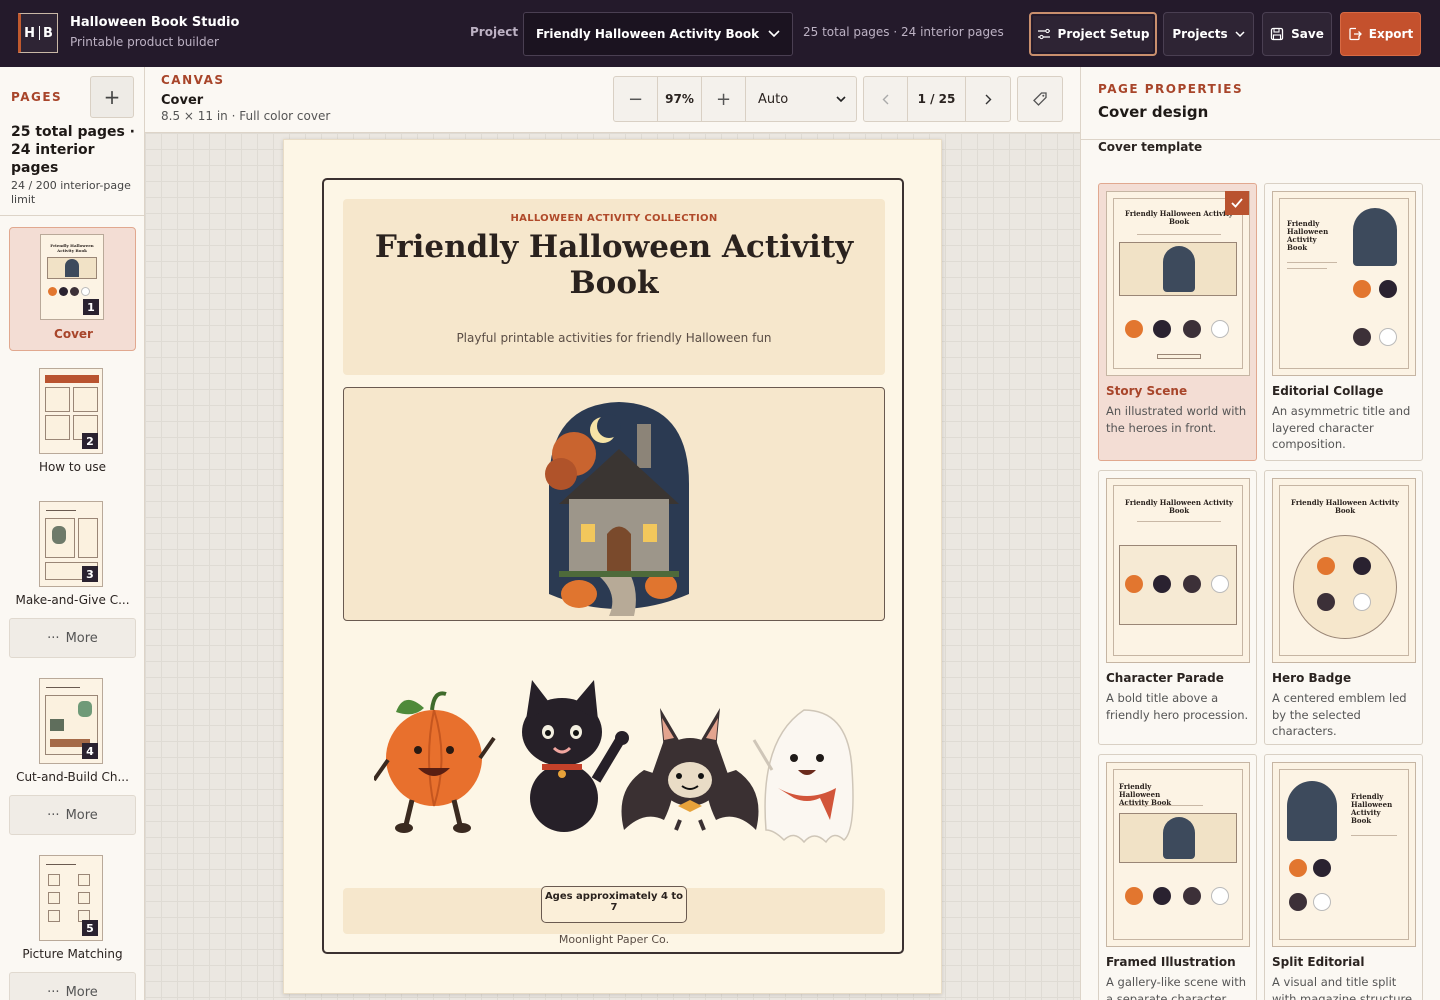 Image resolution: width=1440 pixels, height=1000 pixels. I want to click on template-name: Story Scene, so click(1147, 391).